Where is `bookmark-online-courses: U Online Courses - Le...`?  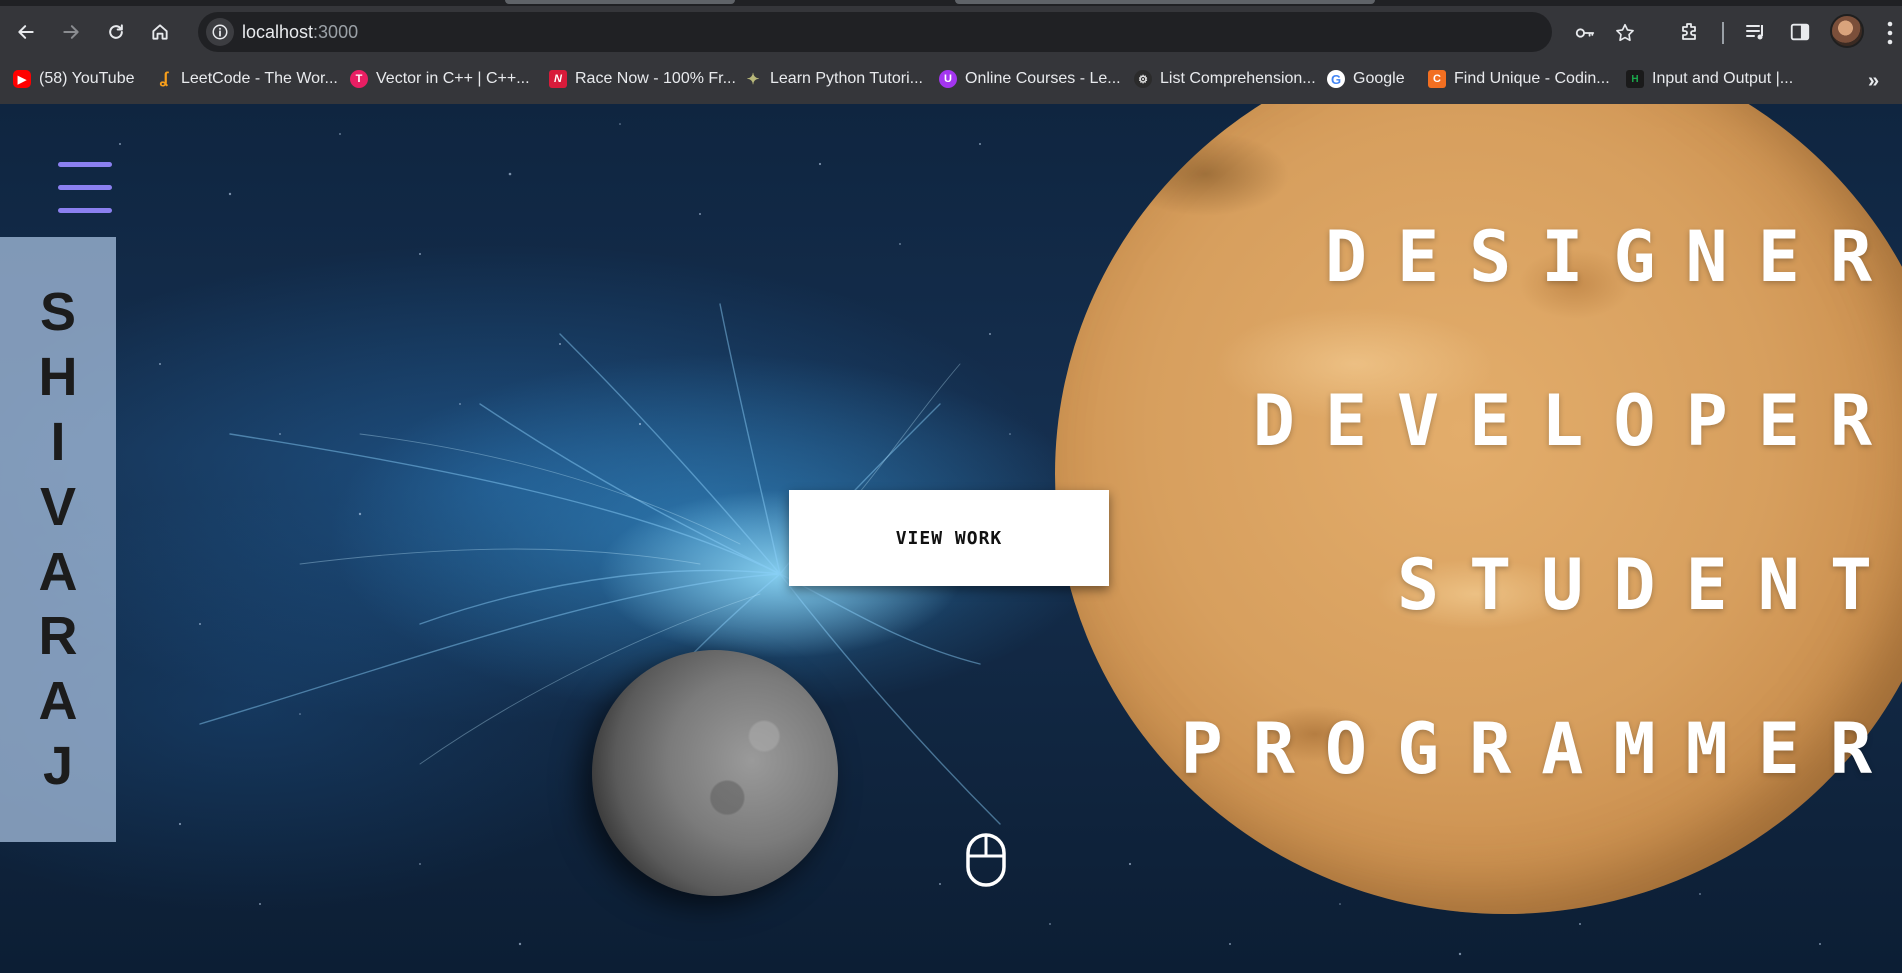 bookmark-online-courses: U Online Courses - Le... is located at coordinates (1030, 79).